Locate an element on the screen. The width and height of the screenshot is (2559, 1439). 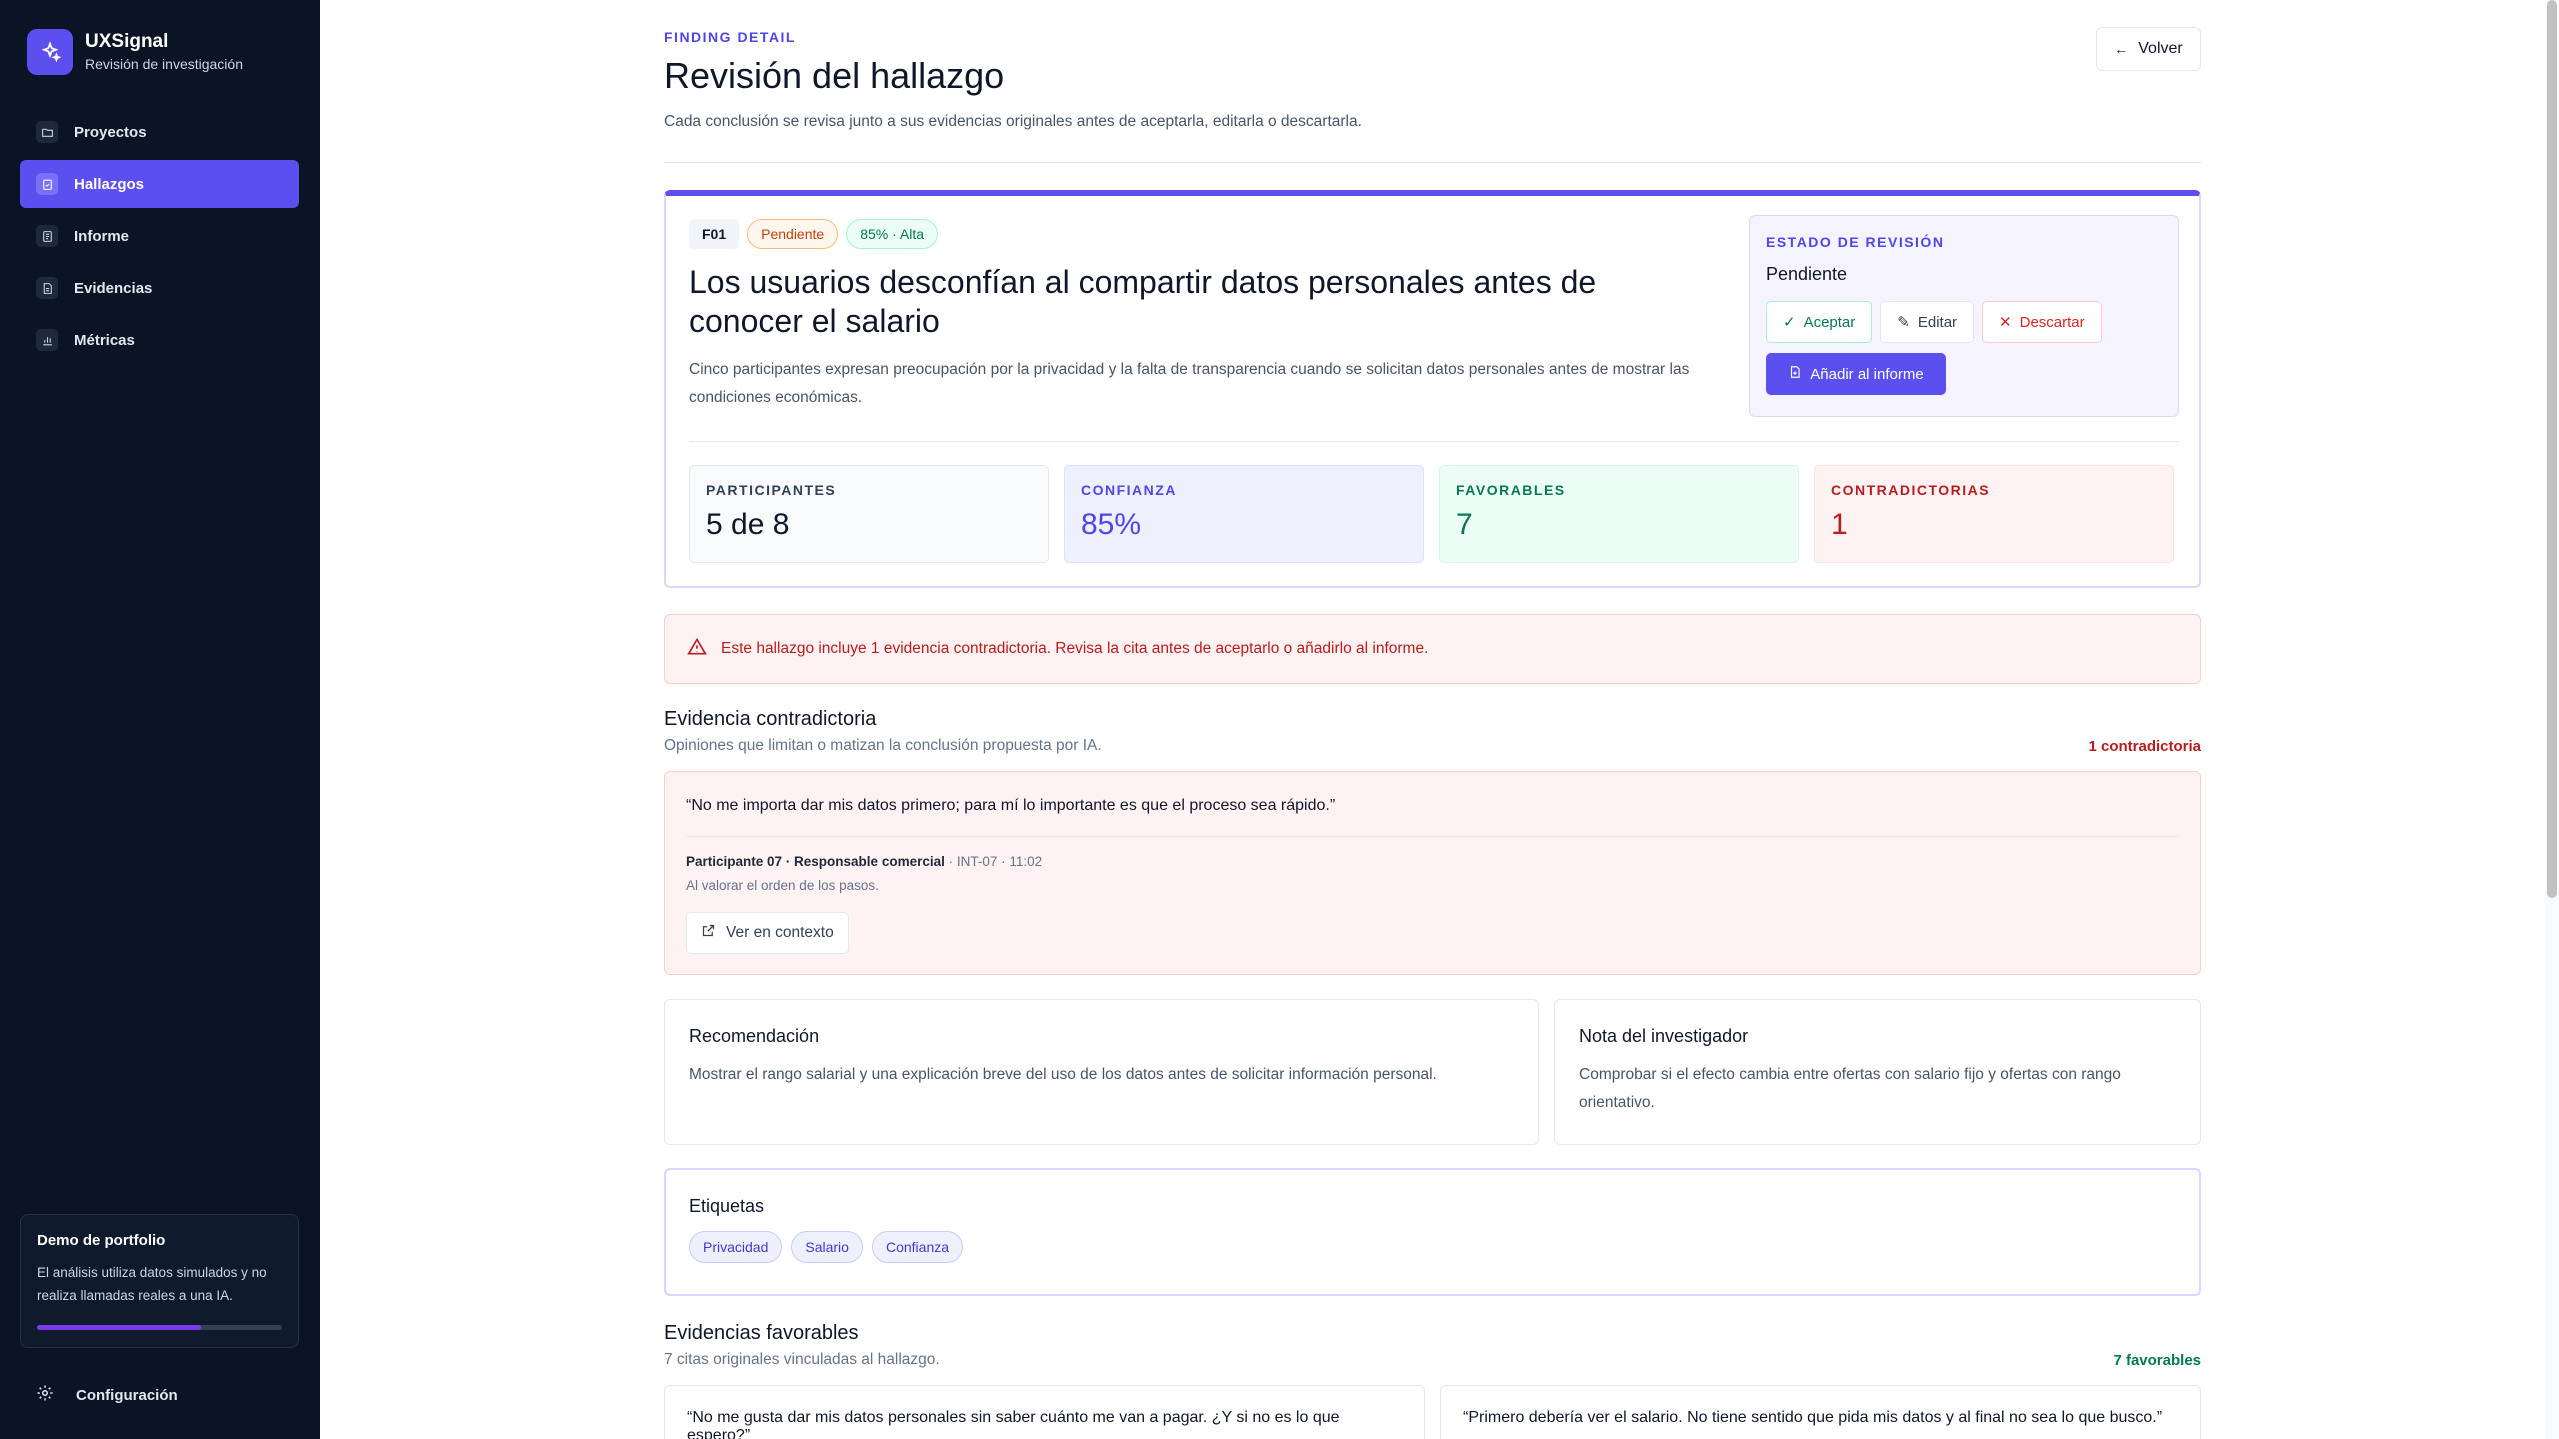
page-eyebrow: FINDING DETAIL is located at coordinates (730, 37).